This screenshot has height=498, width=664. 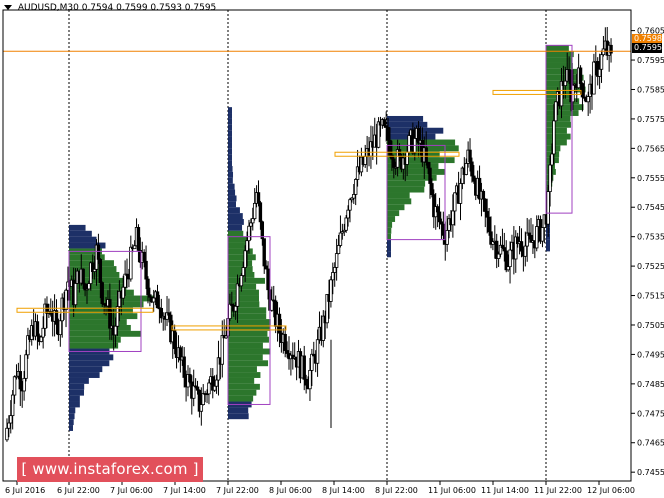 What do you see at coordinates (650, 325) in the screenshot?
I see `y-tick-label: 0.7505` at bounding box center [650, 325].